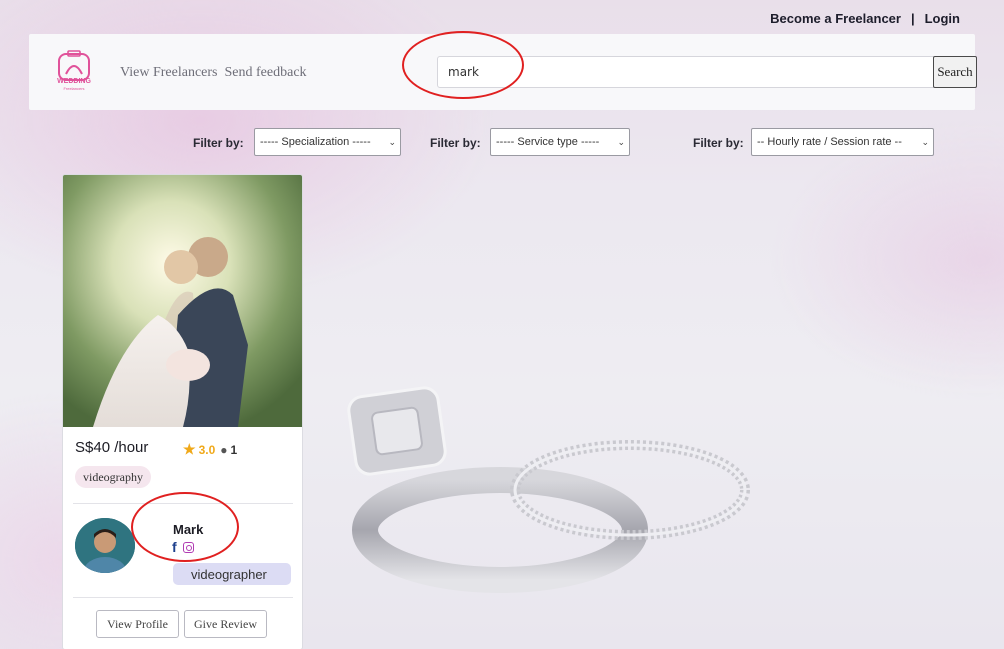  I want to click on service-type-select: ----- Service type ----- ⌄, so click(560, 142).